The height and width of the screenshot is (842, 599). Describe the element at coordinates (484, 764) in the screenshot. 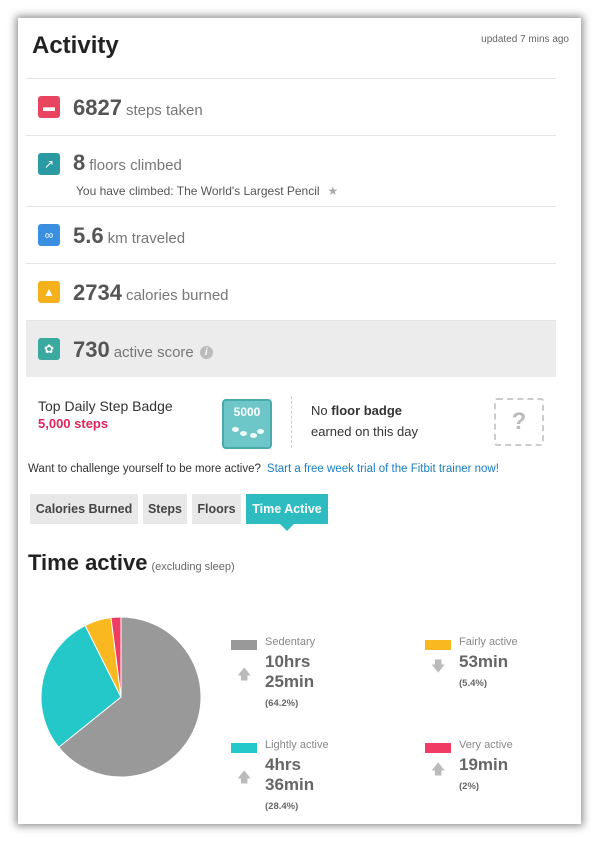

I see `legend-value-1: 19min` at that location.